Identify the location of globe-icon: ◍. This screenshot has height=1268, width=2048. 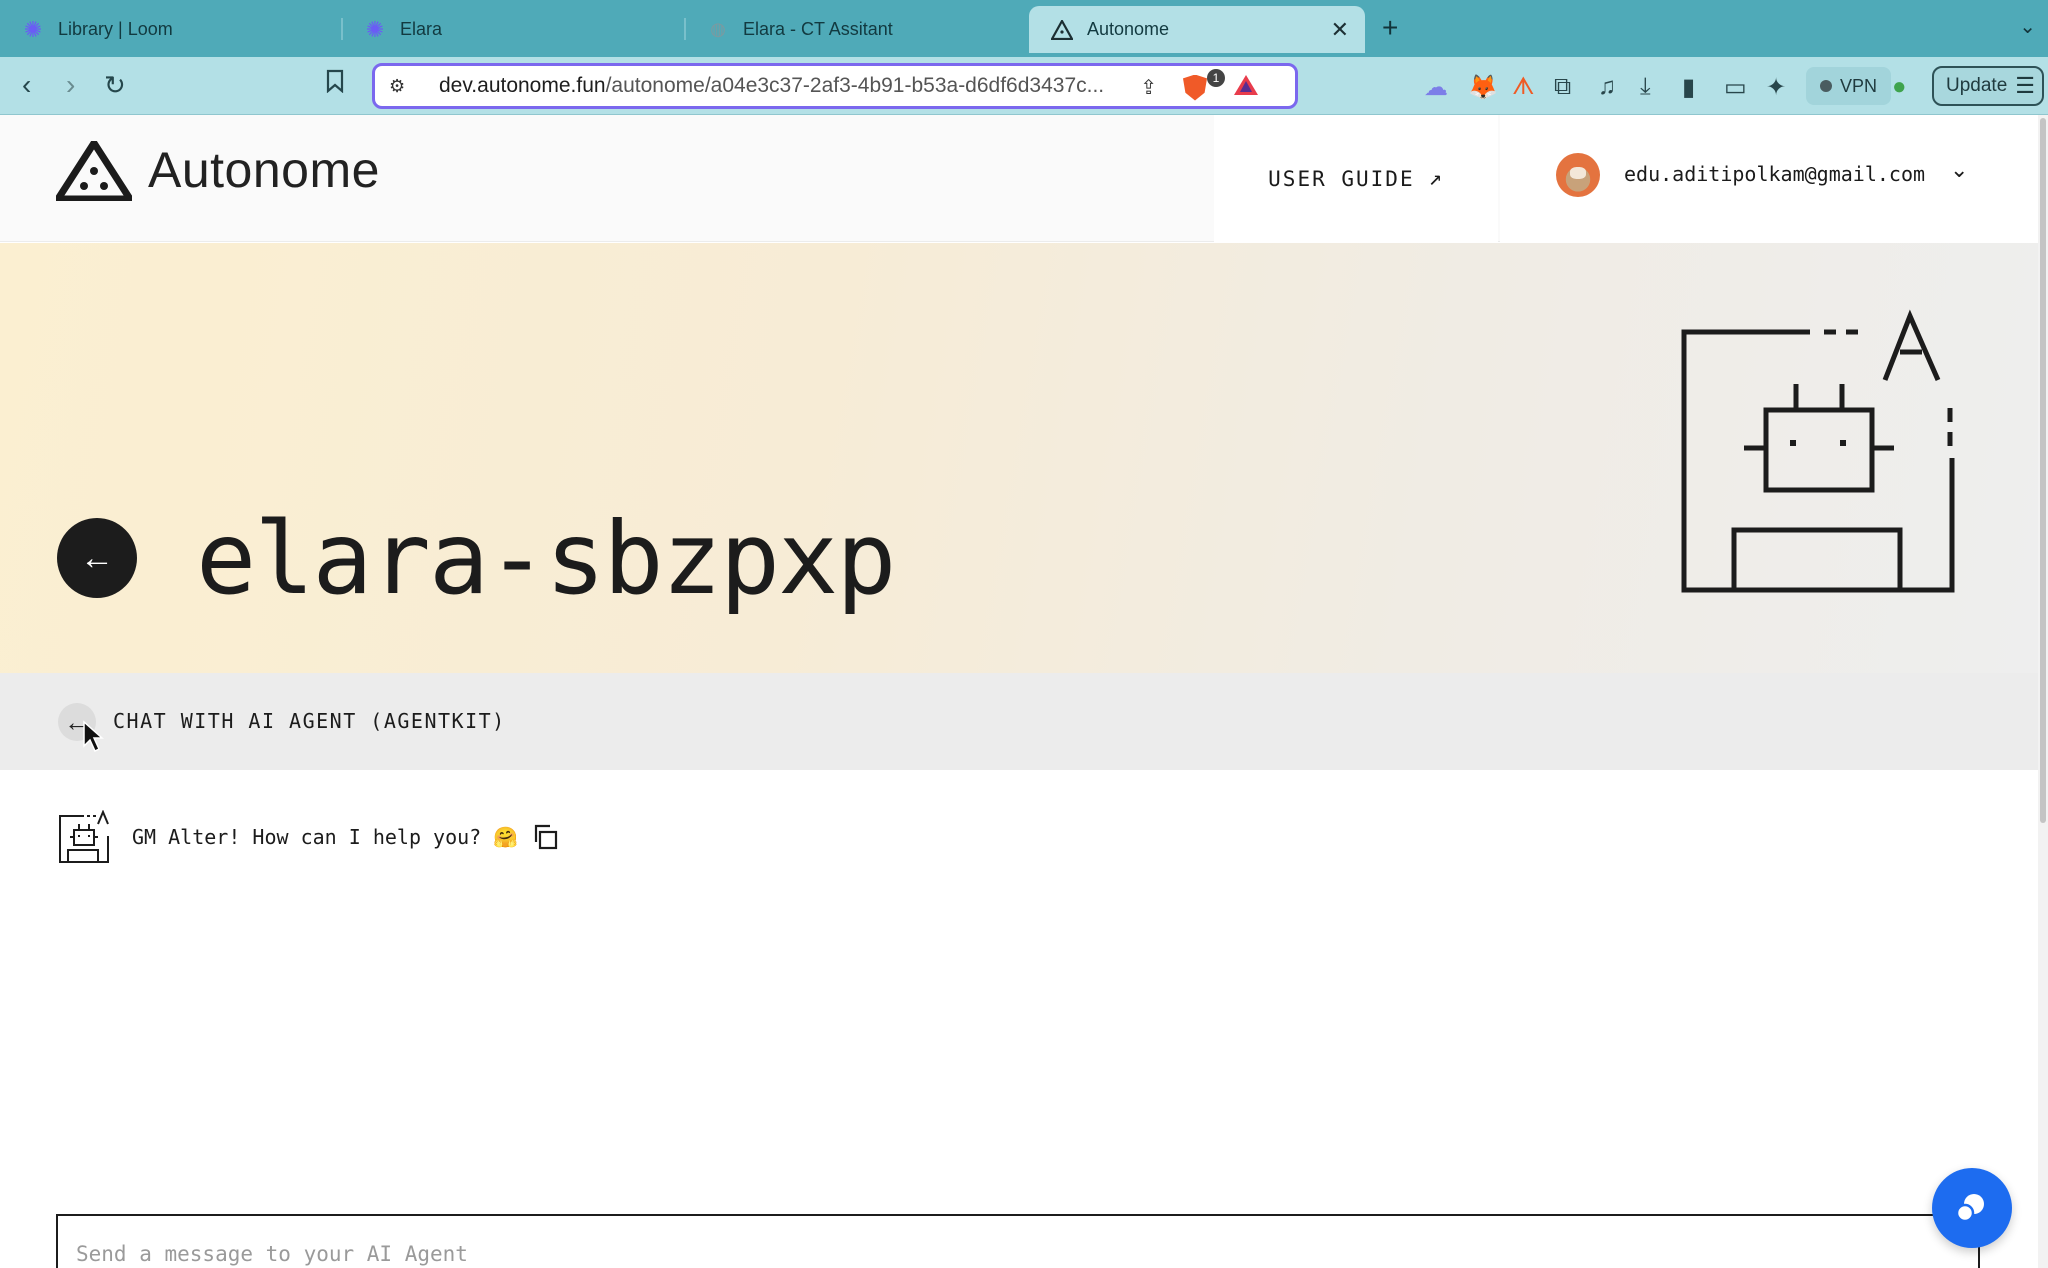
(718, 29).